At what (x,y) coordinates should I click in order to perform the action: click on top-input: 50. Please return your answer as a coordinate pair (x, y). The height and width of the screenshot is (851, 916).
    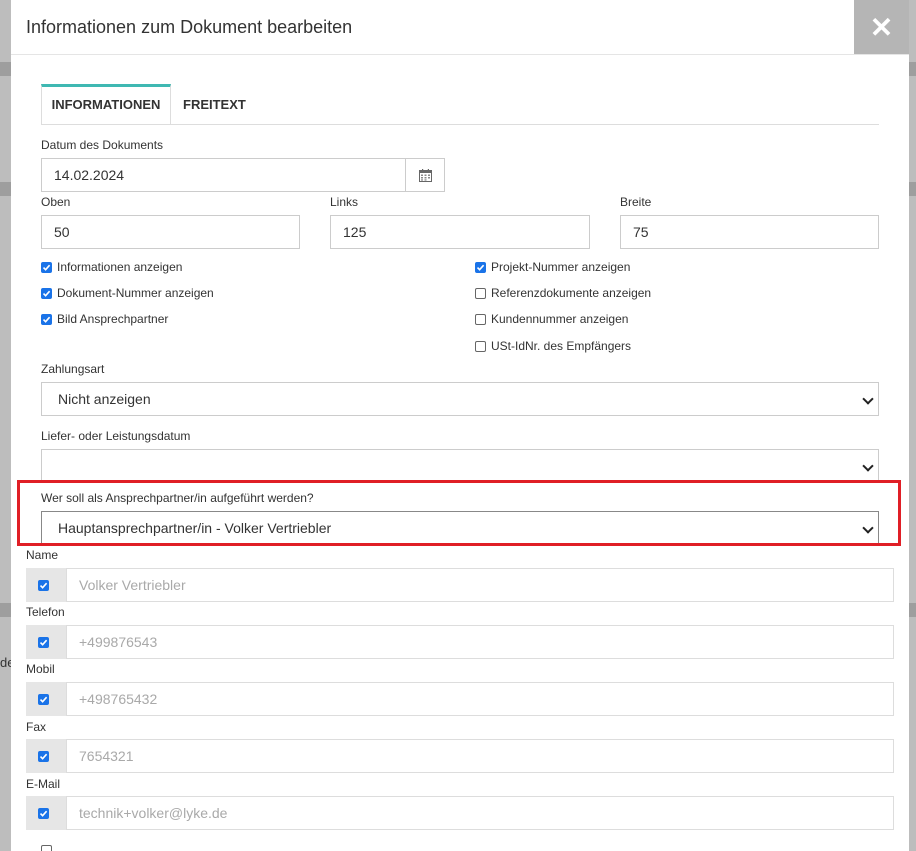
    Looking at the image, I should click on (170, 232).